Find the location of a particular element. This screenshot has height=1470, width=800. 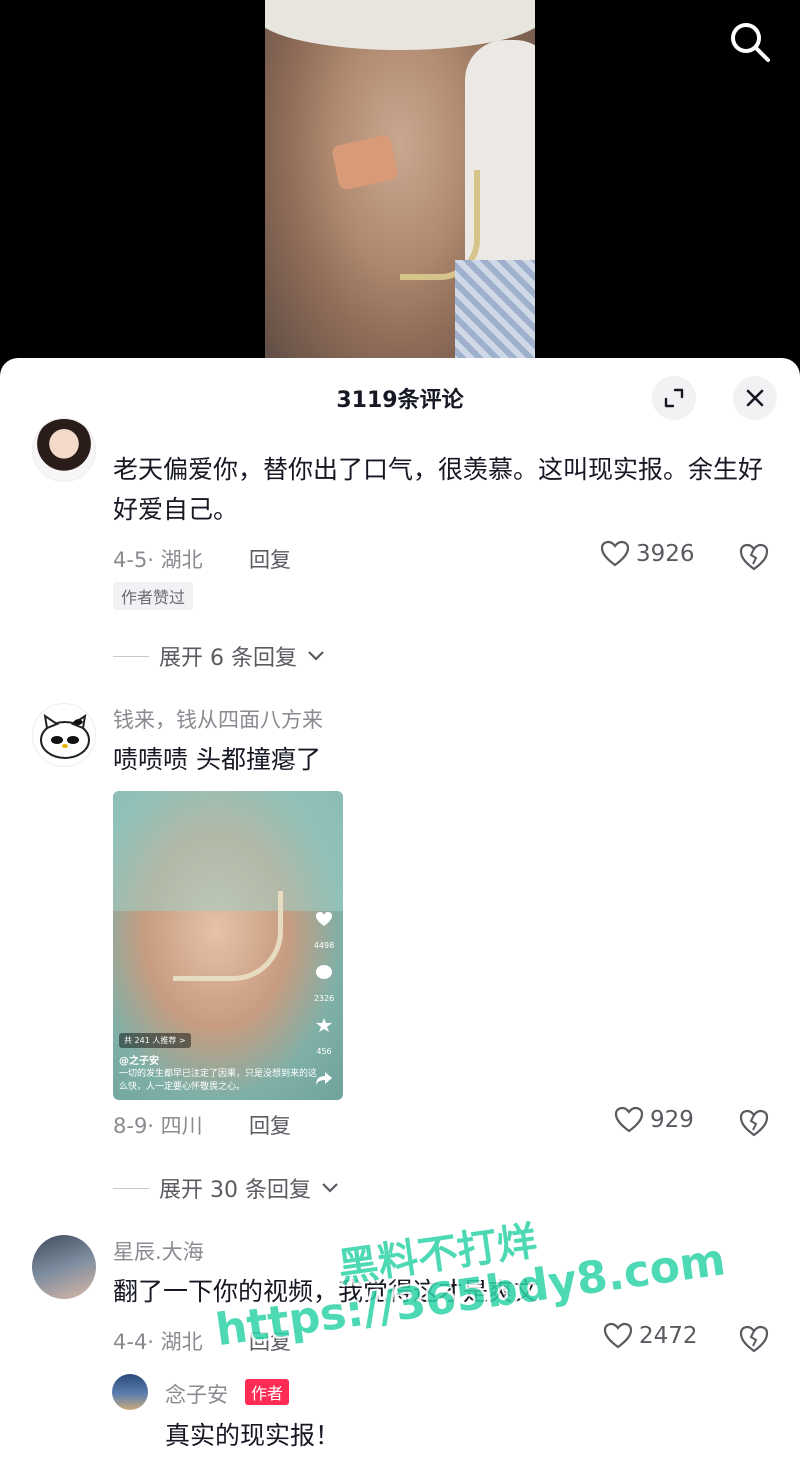

thumbnail-caption-text: 一切的发生都早已注定了因果，只是没想到来的这么快，人一定要心怀敬畏之心。 is located at coordinates (218, 1080).